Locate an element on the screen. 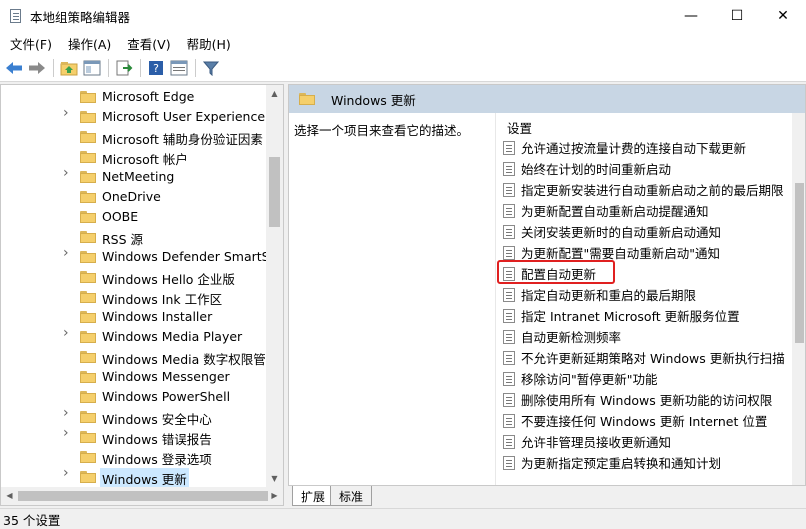  tree-item: Windows Hello 企业版 is located at coordinates (133, 277).